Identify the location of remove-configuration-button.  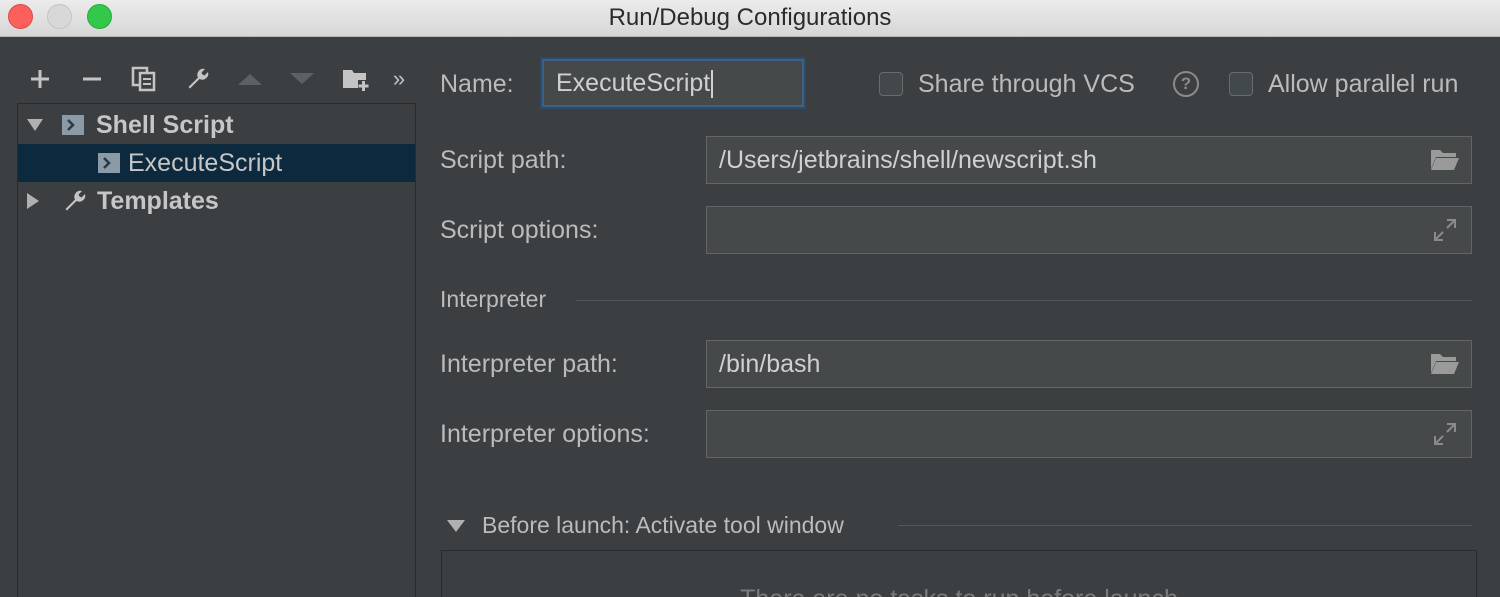
(92, 79).